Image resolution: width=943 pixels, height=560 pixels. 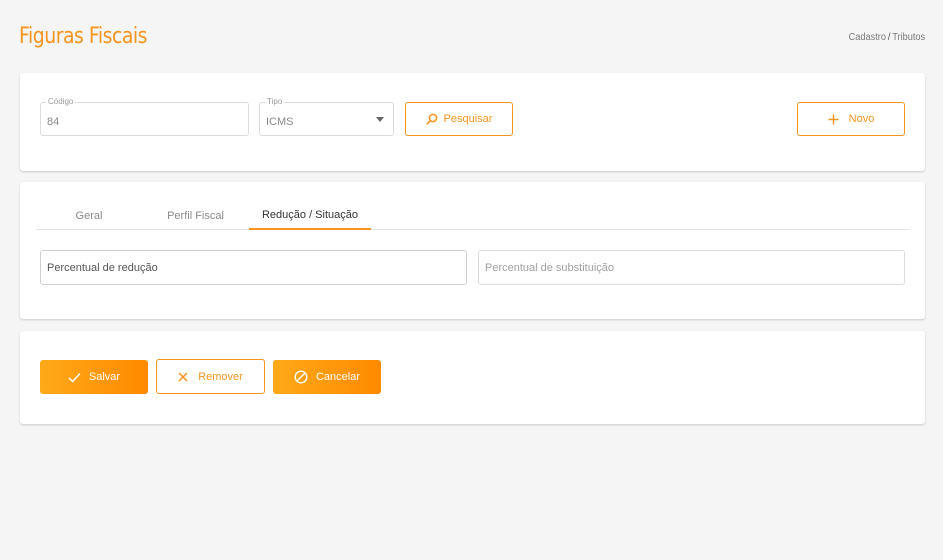 I want to click on breadcrumb-item-cadastro: Cadastro, so click(x=867, y=37).